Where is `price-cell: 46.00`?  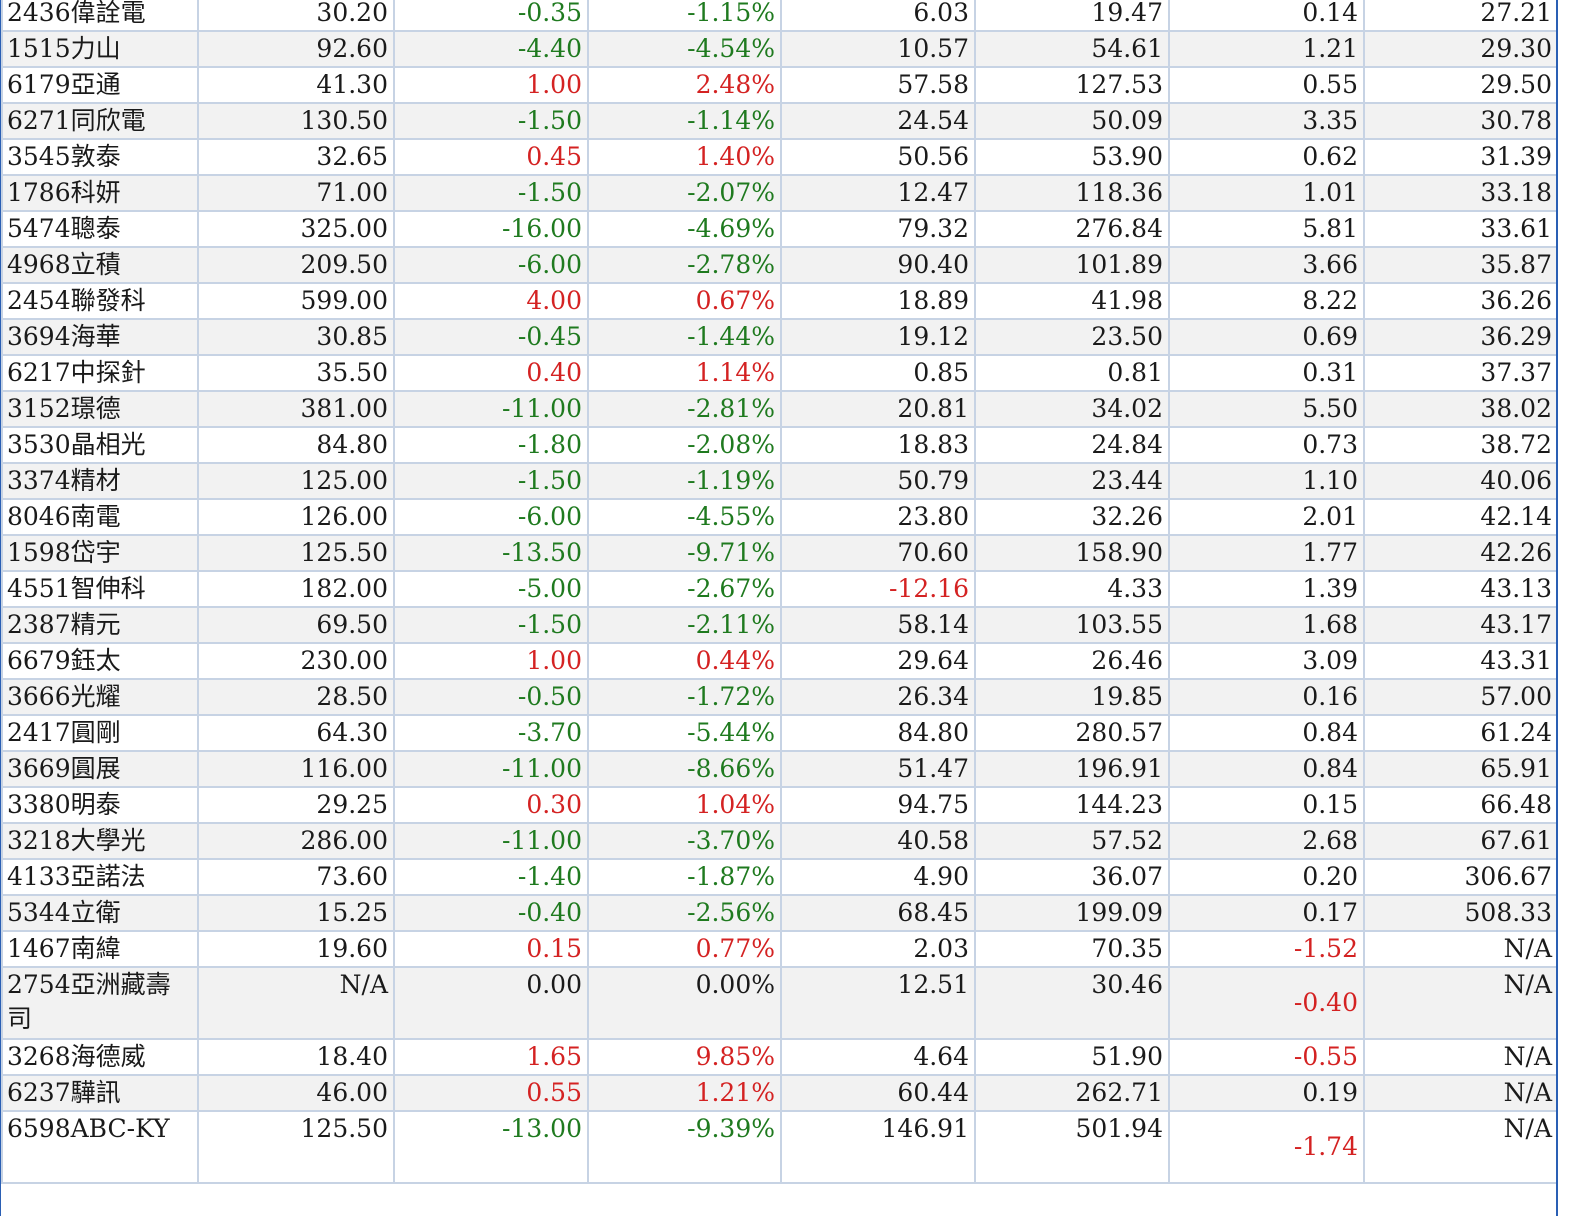 price-cell: 46.00 is located at coordinates (296, 1093).